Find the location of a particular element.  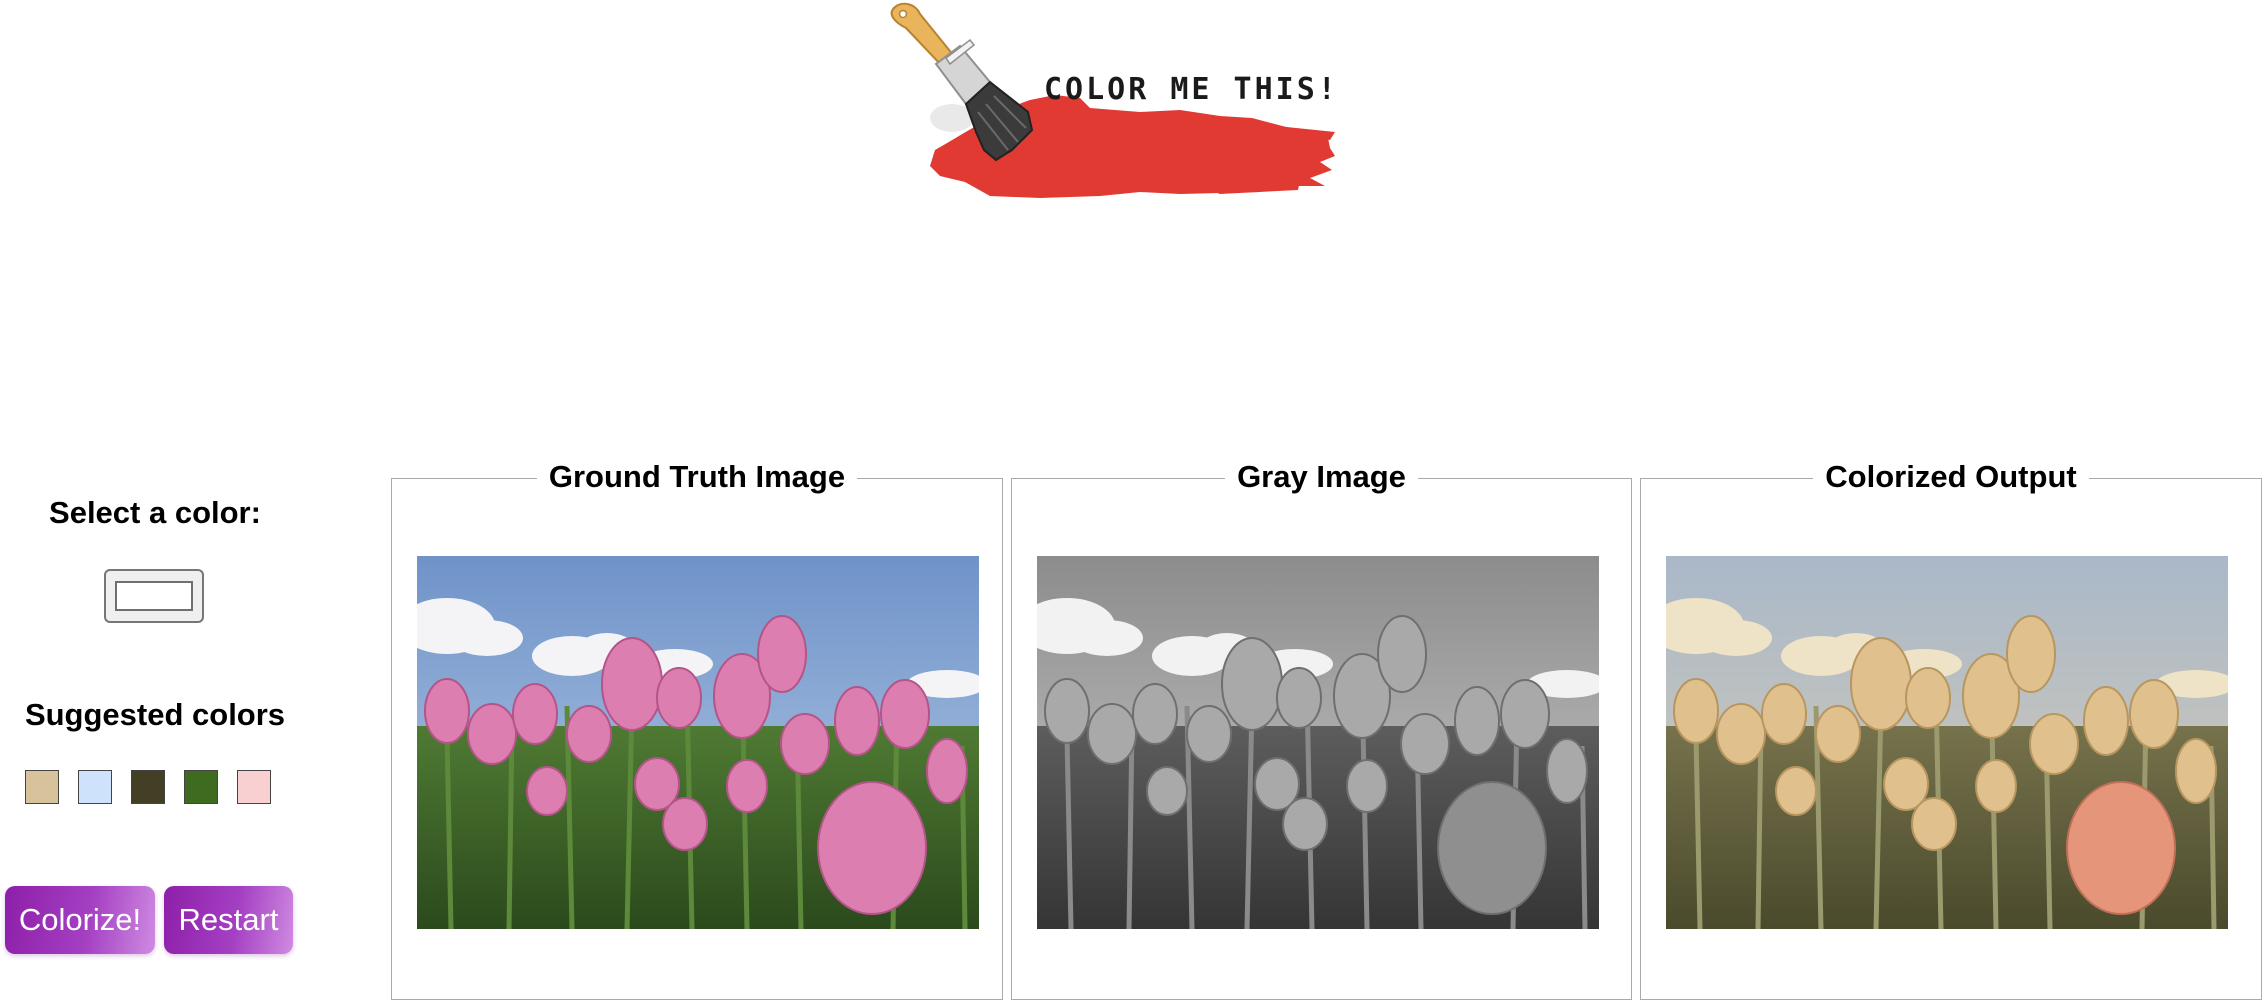

color-picker-preview is located at coordinates (154, 596).